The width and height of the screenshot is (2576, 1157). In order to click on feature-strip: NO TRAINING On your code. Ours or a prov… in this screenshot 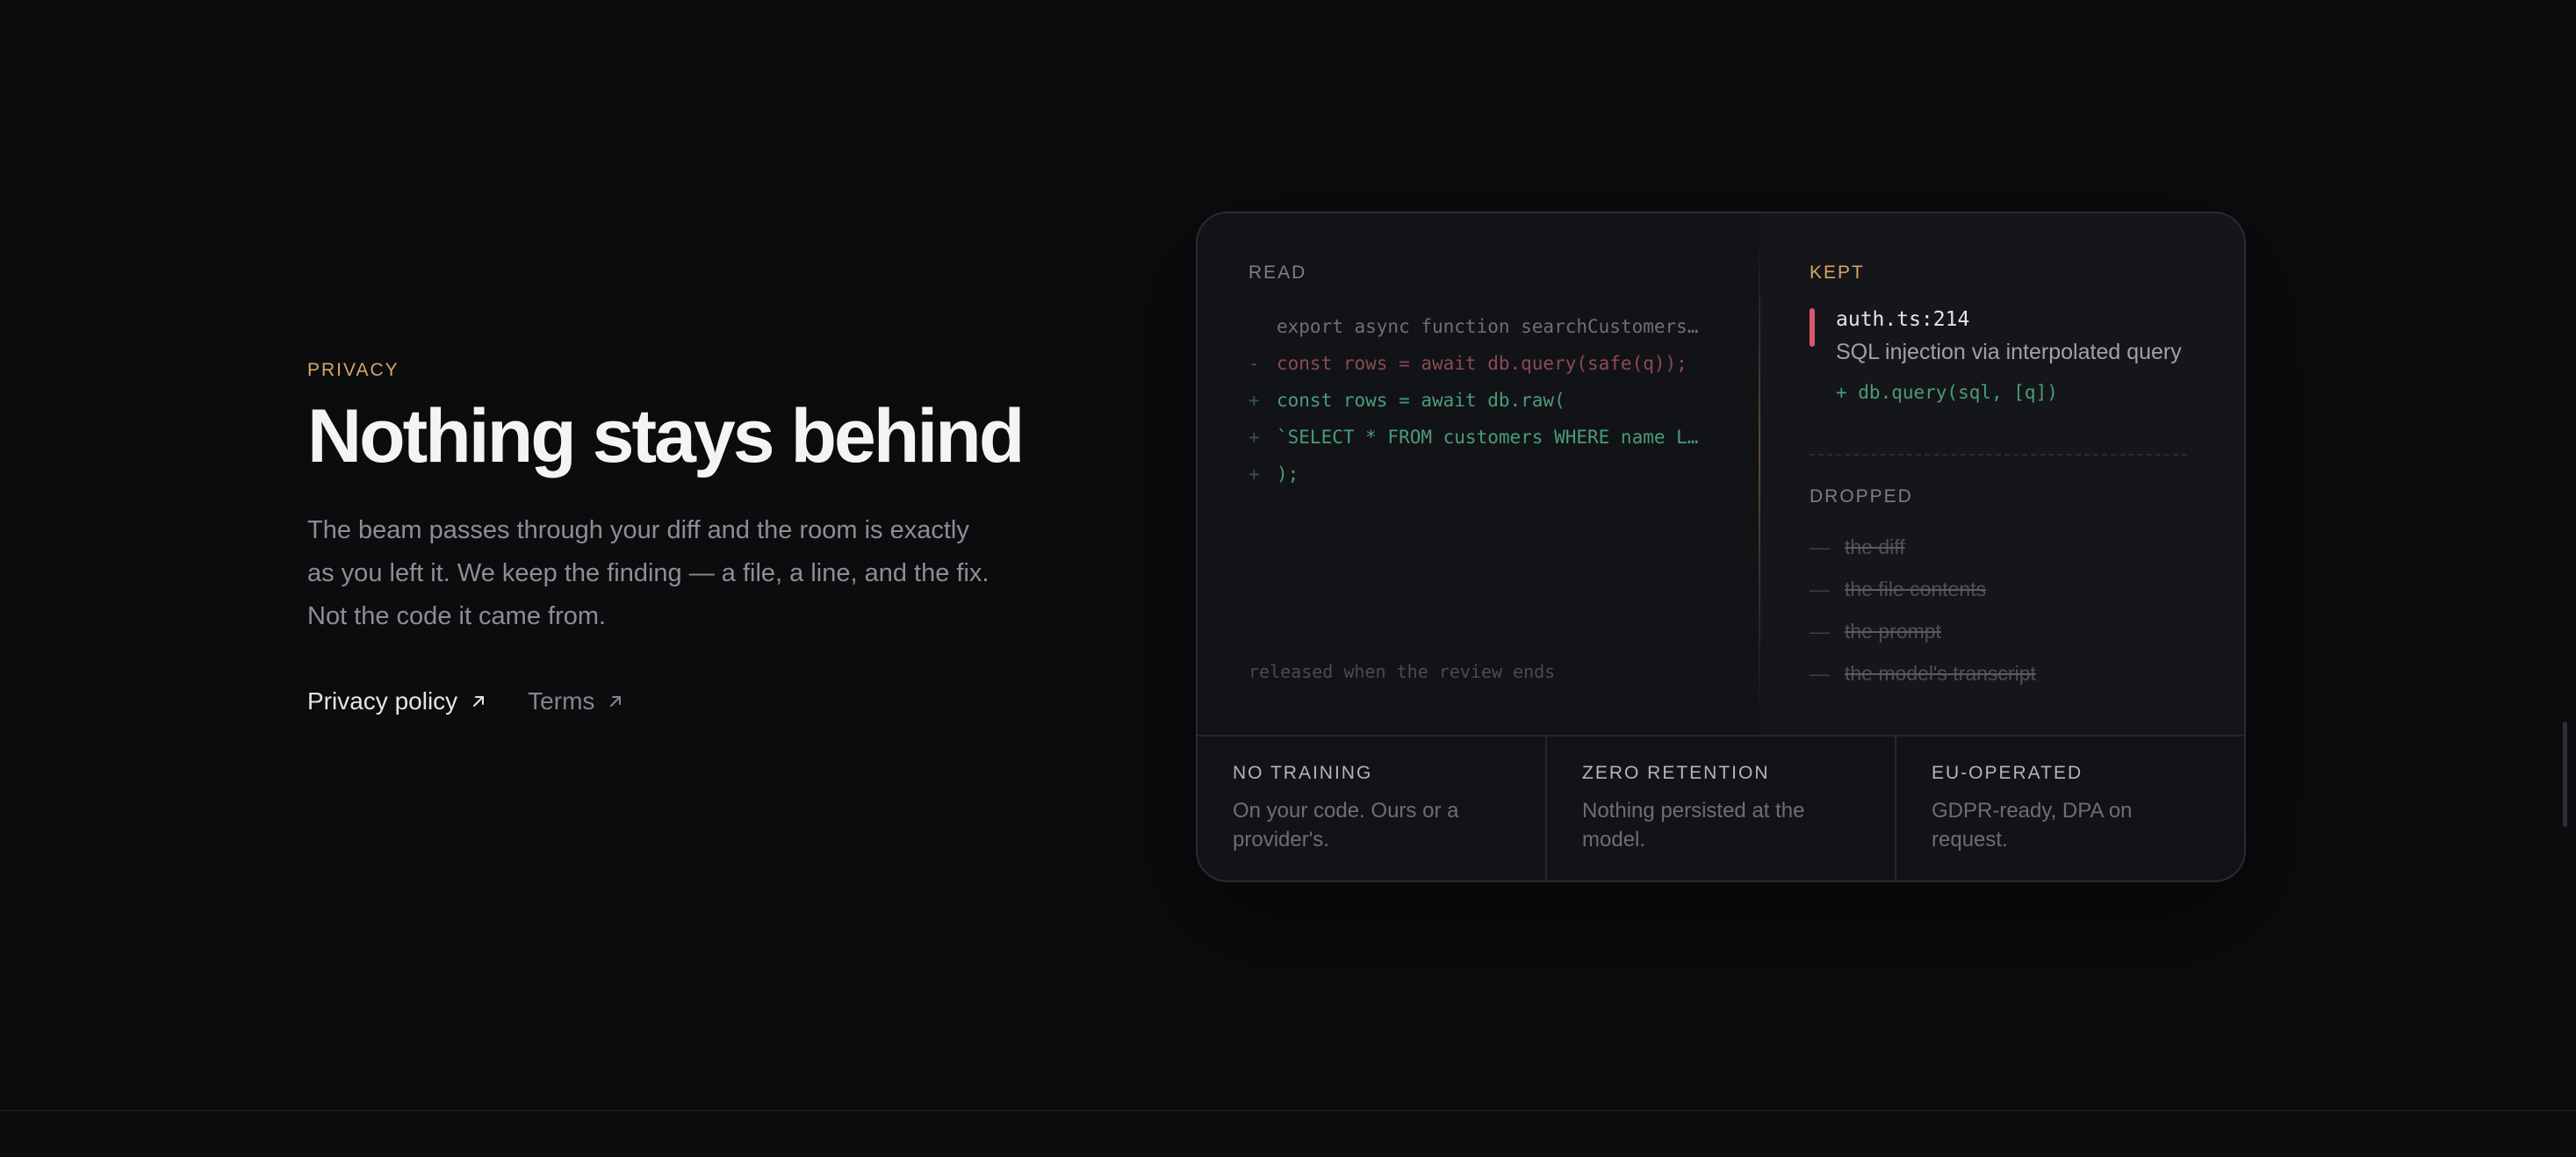, I will do `click(1721, 808)`.